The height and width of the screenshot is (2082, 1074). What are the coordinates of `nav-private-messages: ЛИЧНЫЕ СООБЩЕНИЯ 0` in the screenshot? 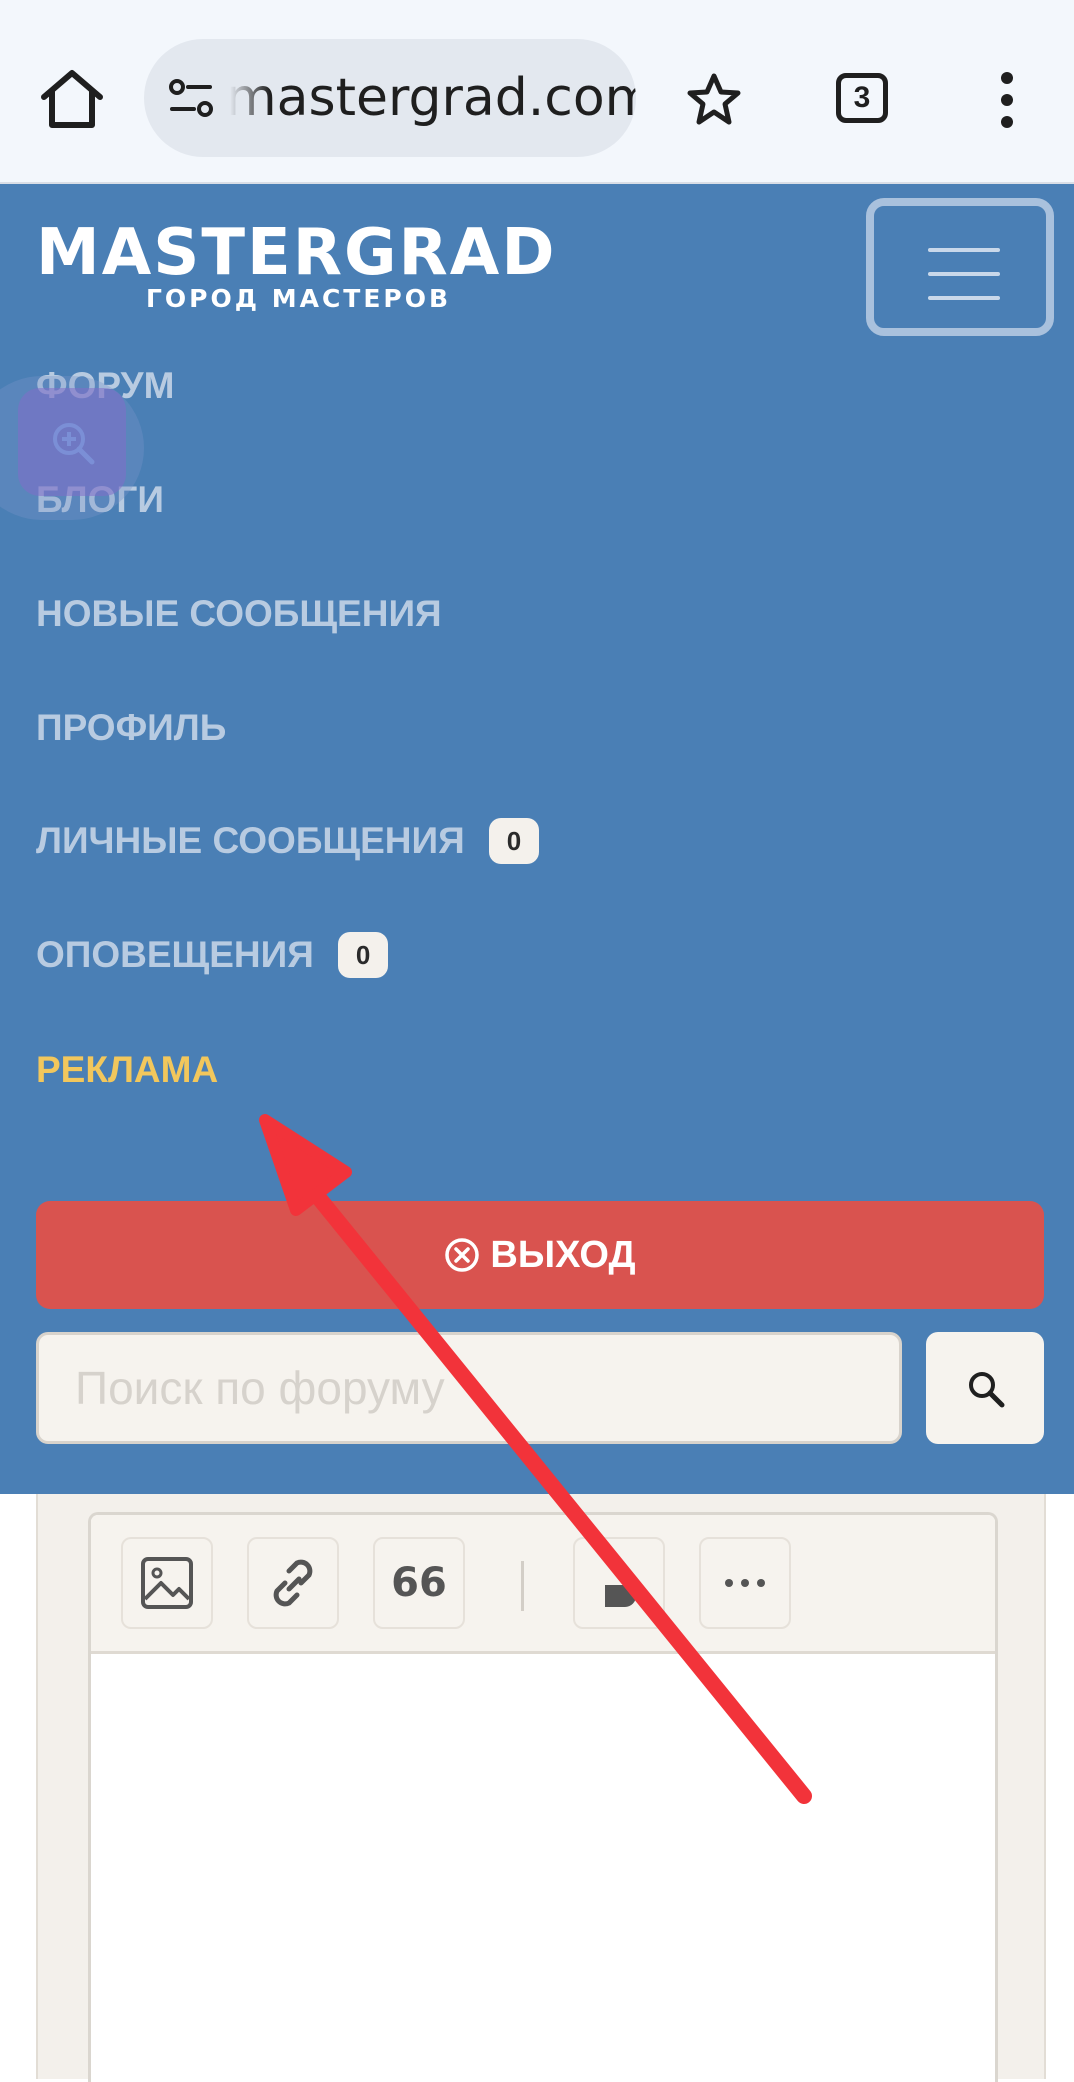 It's located at (288, 841).